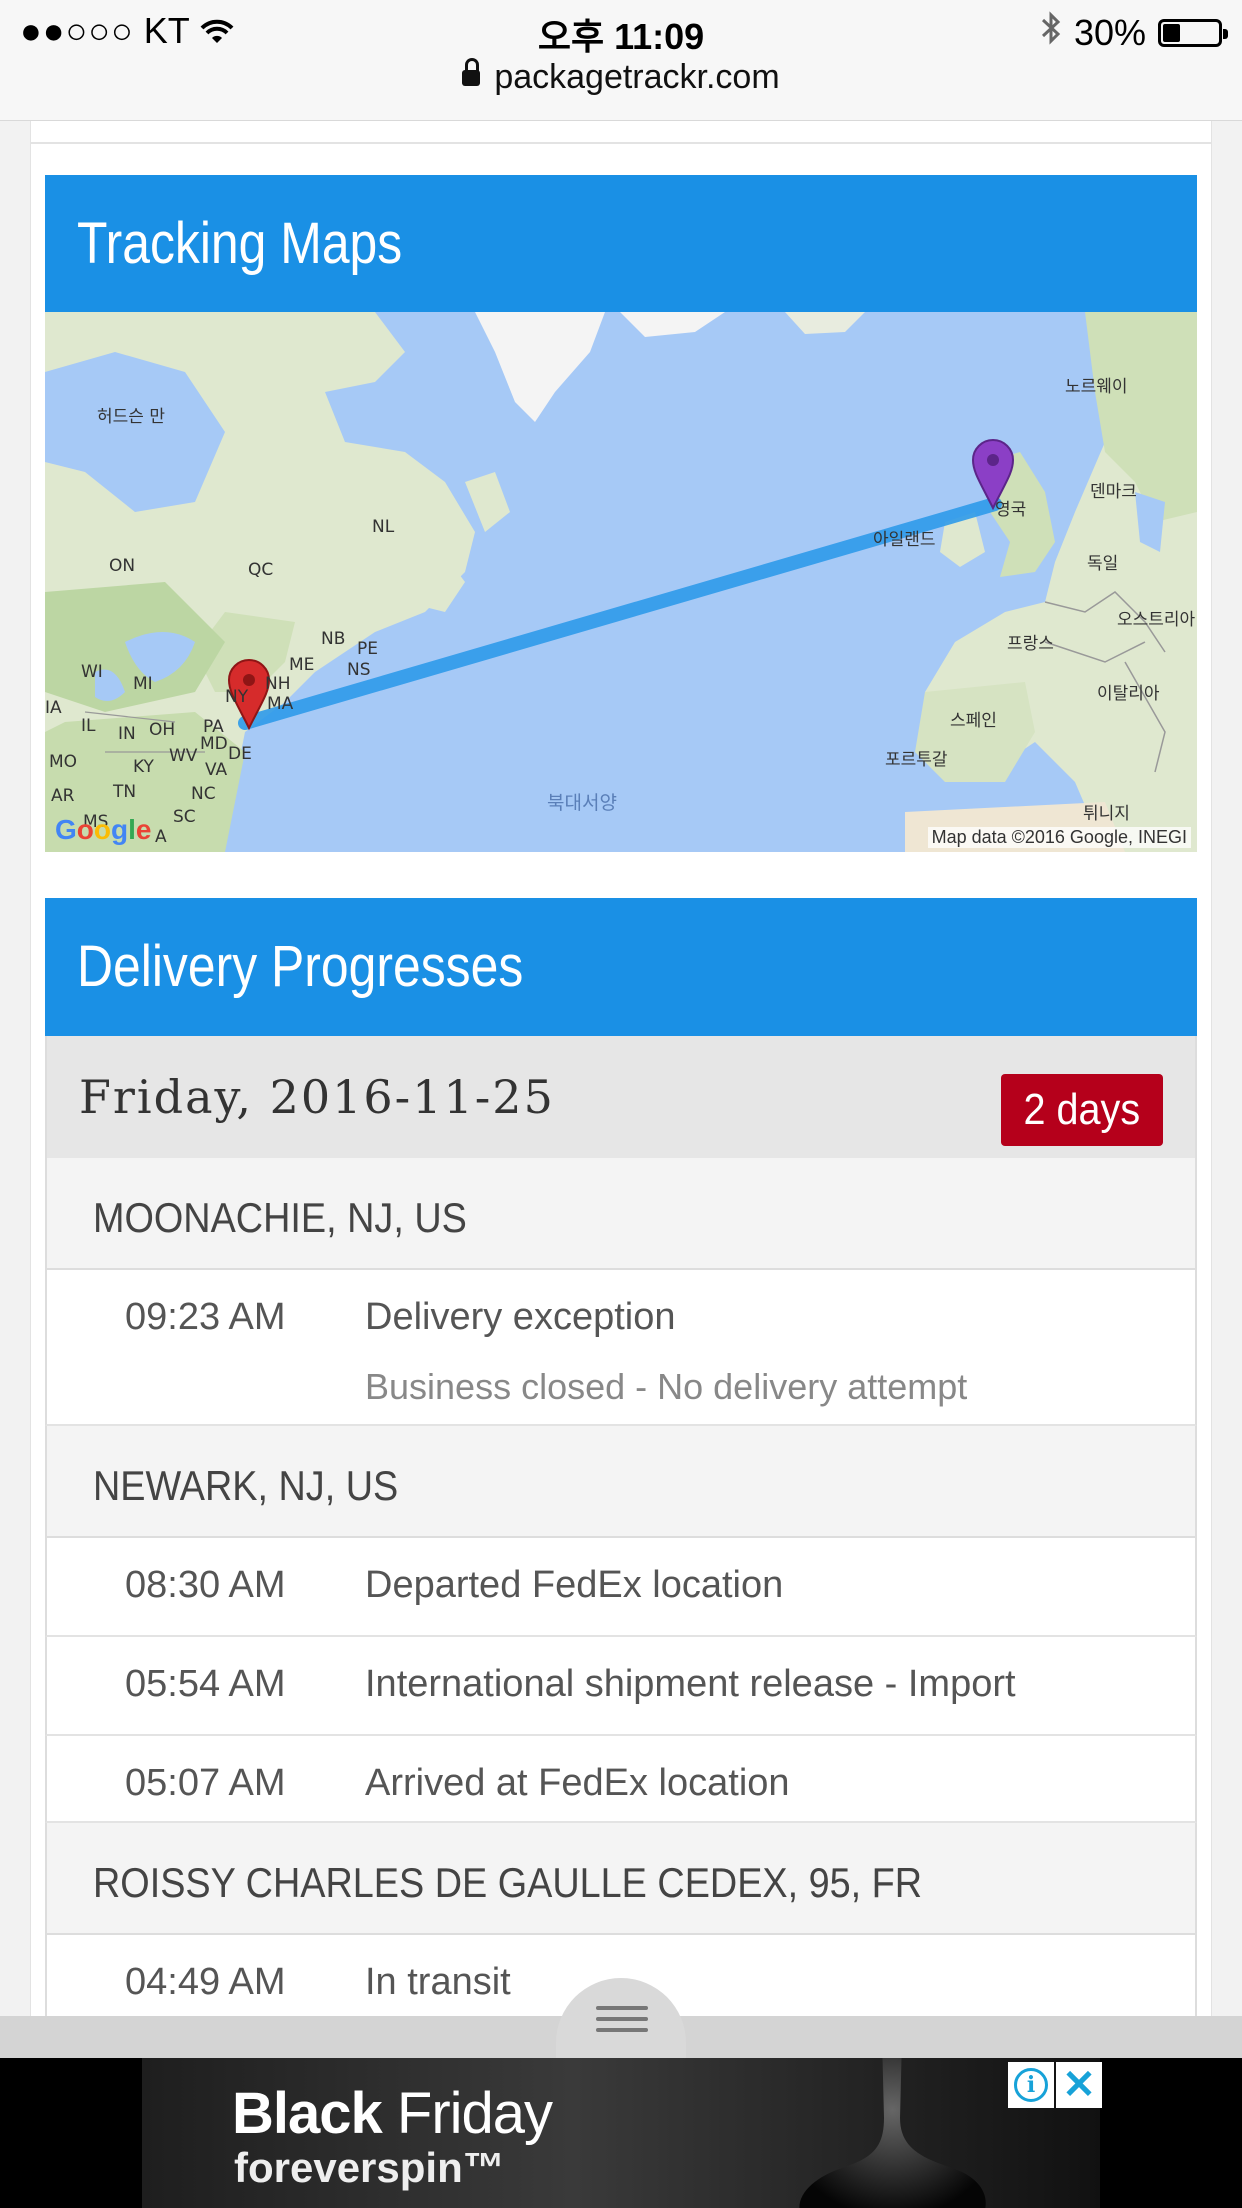  I want to click on map-label: NS, so click(359, 670).